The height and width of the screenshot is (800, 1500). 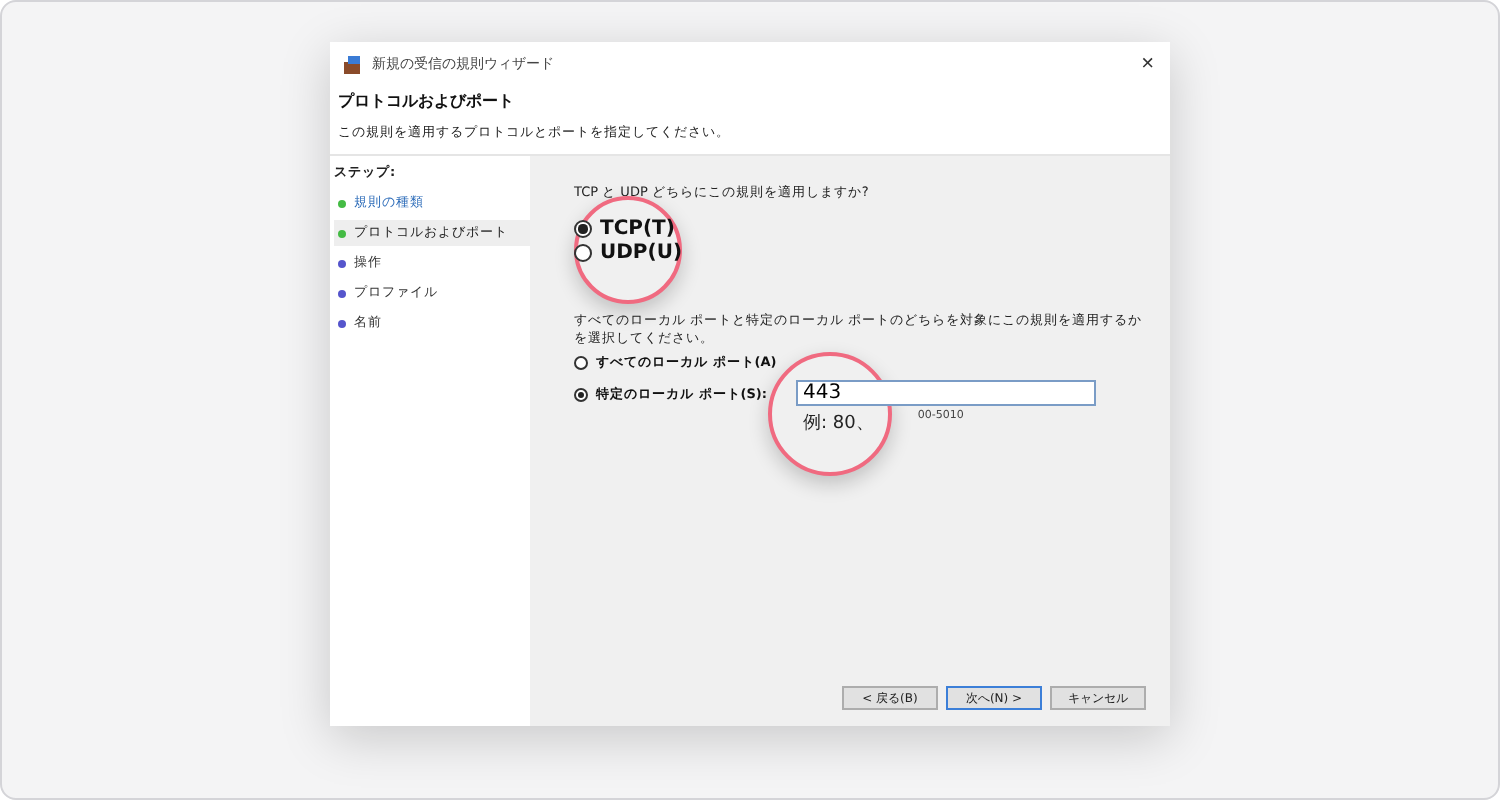 I want to click on radio-label: TCP(T), so click(x=637, y=229).